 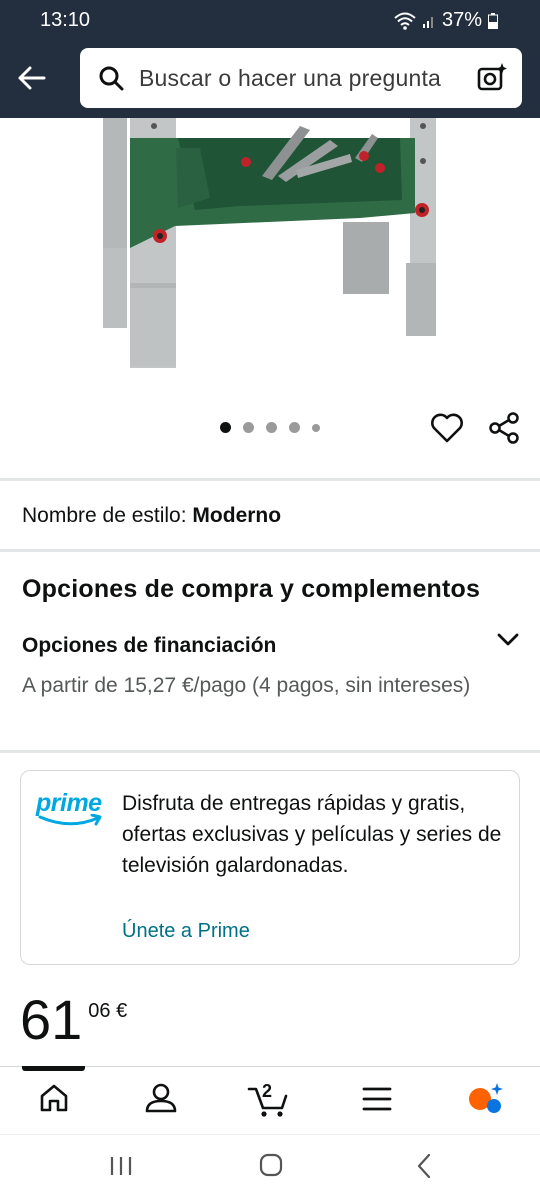 I want to click on share-icon, so click(x=504, y=428).